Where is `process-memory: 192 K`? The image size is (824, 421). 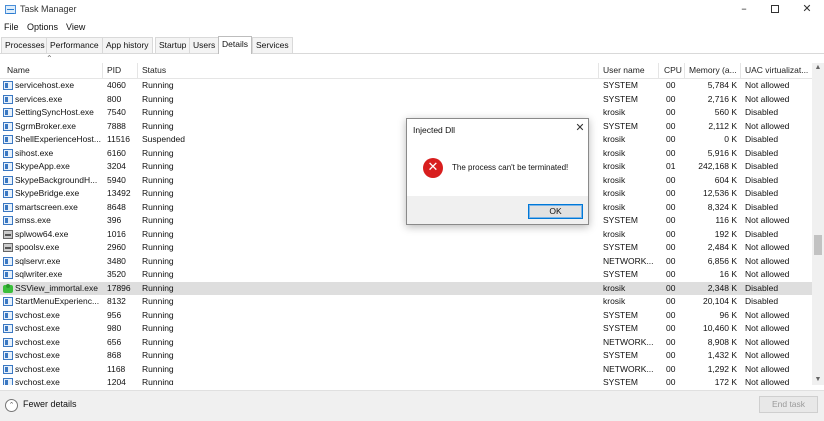
process-memory: 192 K is located at coordinates (725, 233).